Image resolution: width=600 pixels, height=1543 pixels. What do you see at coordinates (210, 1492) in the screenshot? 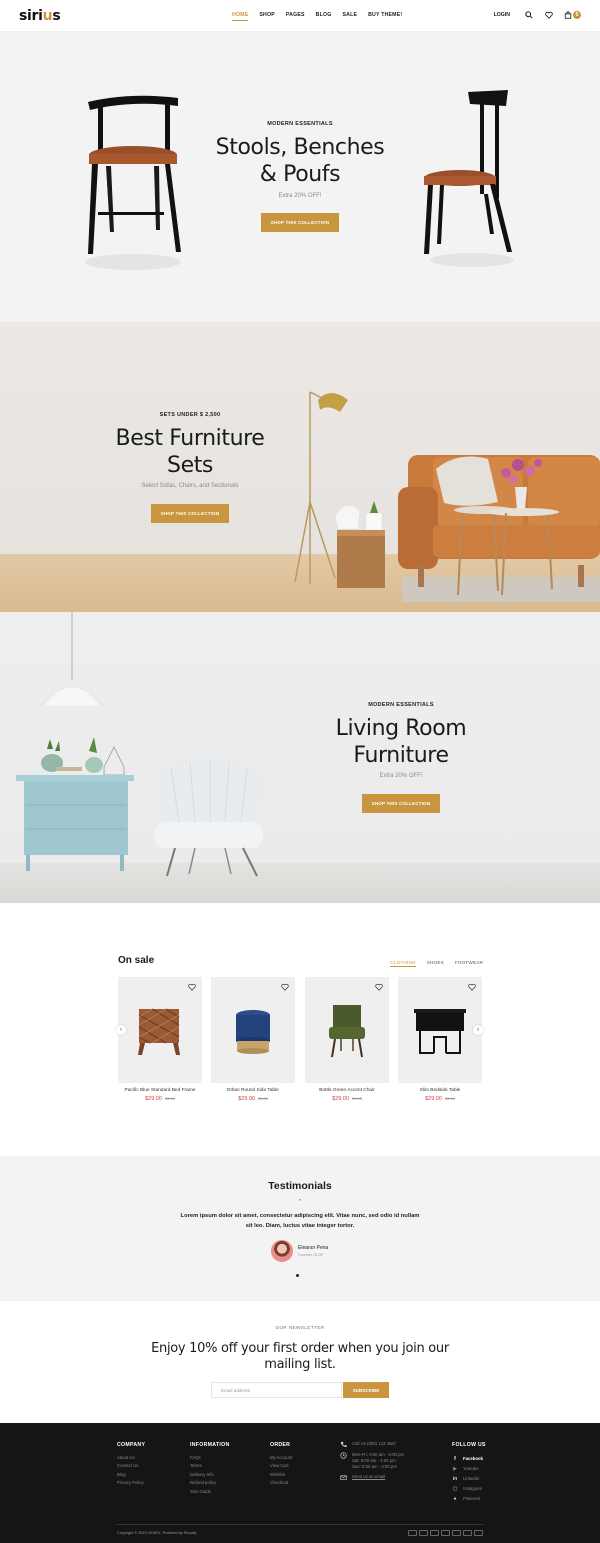
I see `footer-link-size-guide: Size Guide` at bounding box center [210, 1492].